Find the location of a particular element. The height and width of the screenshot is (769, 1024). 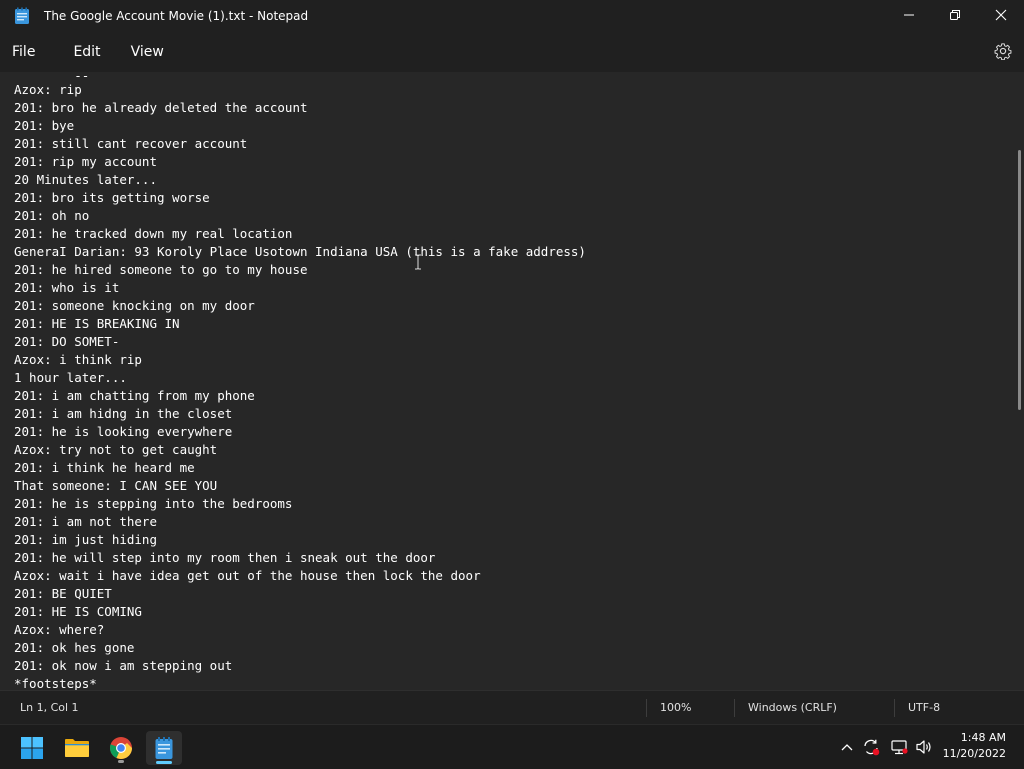

taskbar: 1:48 AM 11/20/2022 is located at coordinates (512, 746).